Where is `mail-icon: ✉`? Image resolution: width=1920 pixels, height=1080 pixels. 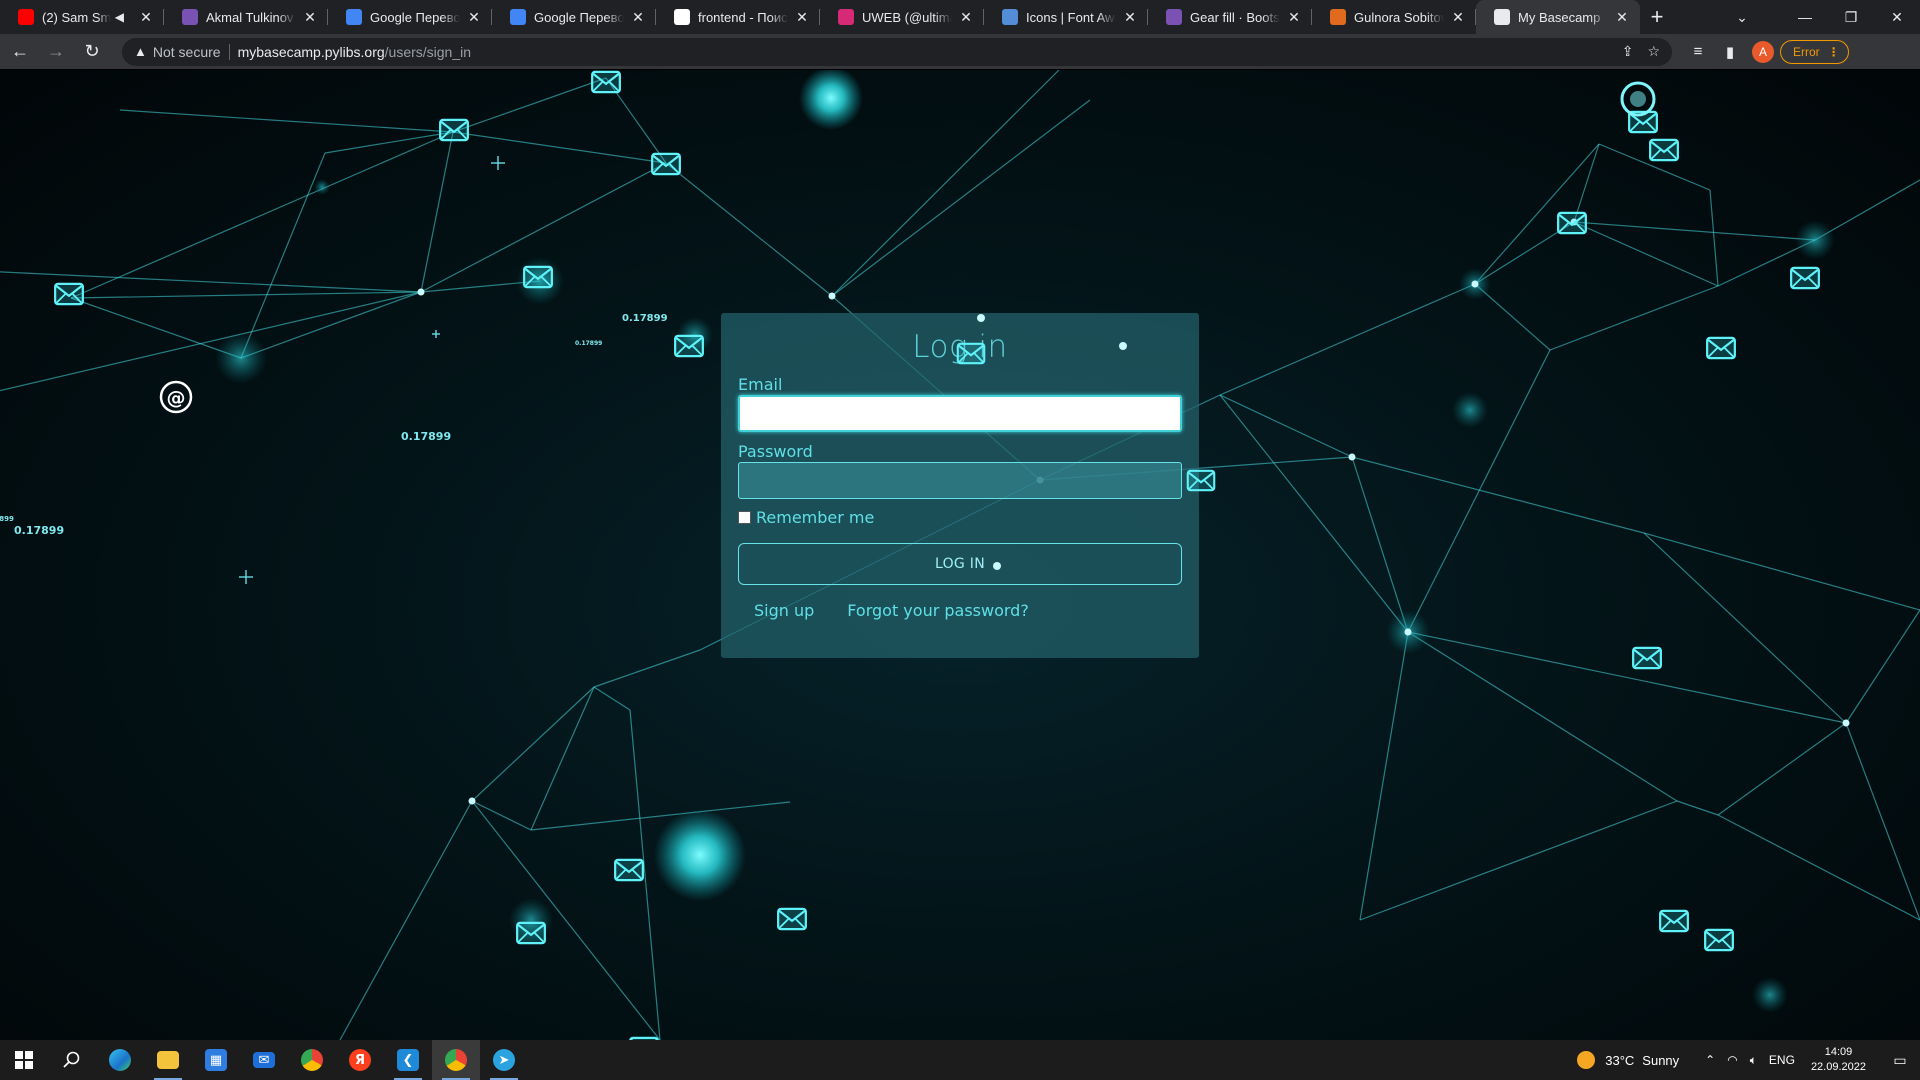
mail-icon: ✉ is located at coordinates (264, 1060).